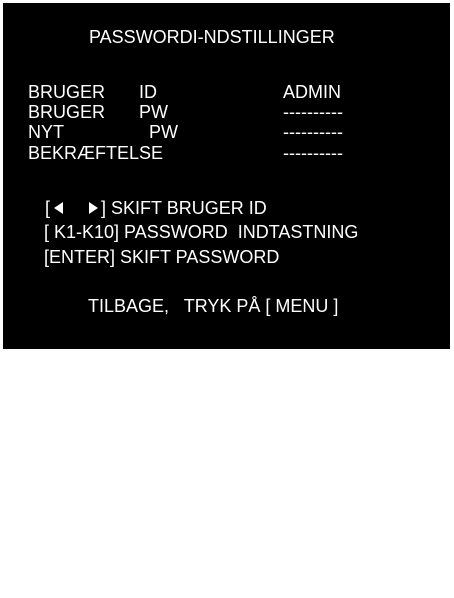 The image size is (454, 598). Describe the element at coordinates (312, 92) in the screenshot. I see `user-id-value: ADMIN` at that location.